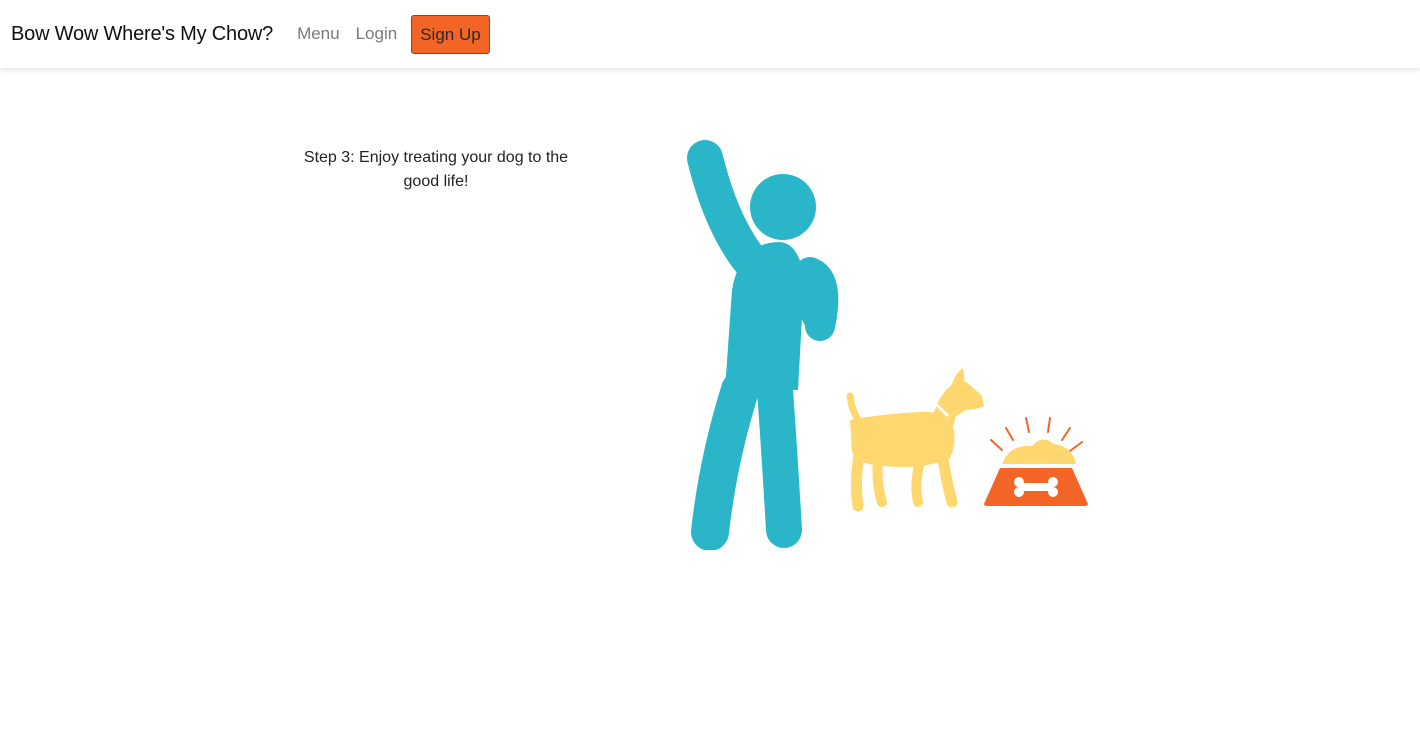  I want to click on nav-menu-link: Menu, so click(318, 34).